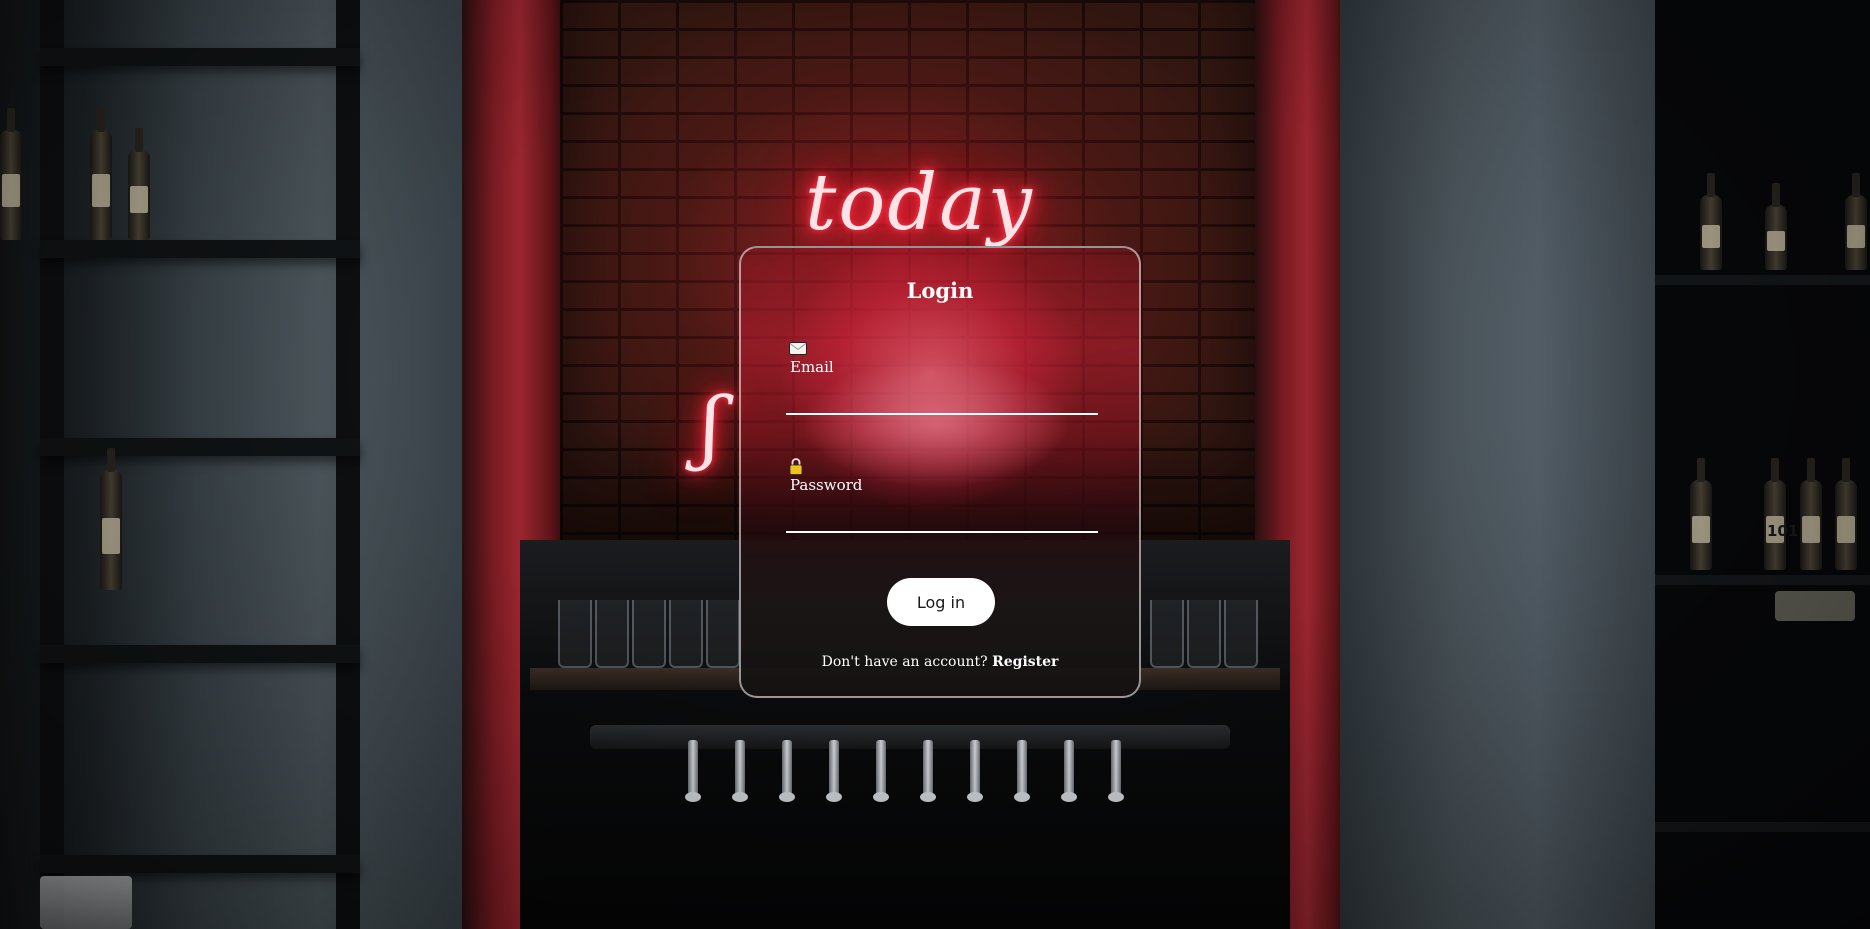 The image size is (1870, 929). I want to click on email-label: Email, so click(812, 367).